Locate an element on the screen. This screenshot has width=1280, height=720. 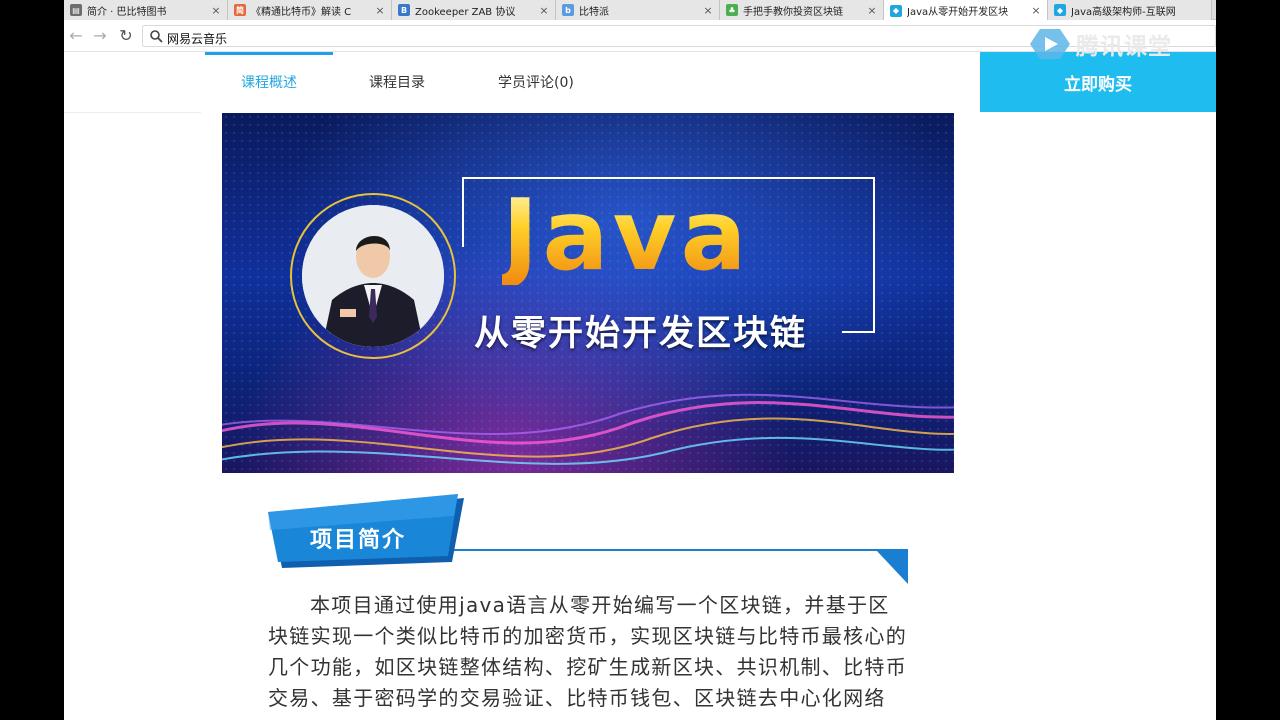
browser-tab: 简 《精通比特币》解读 C × is located at coordinates (310, 10).